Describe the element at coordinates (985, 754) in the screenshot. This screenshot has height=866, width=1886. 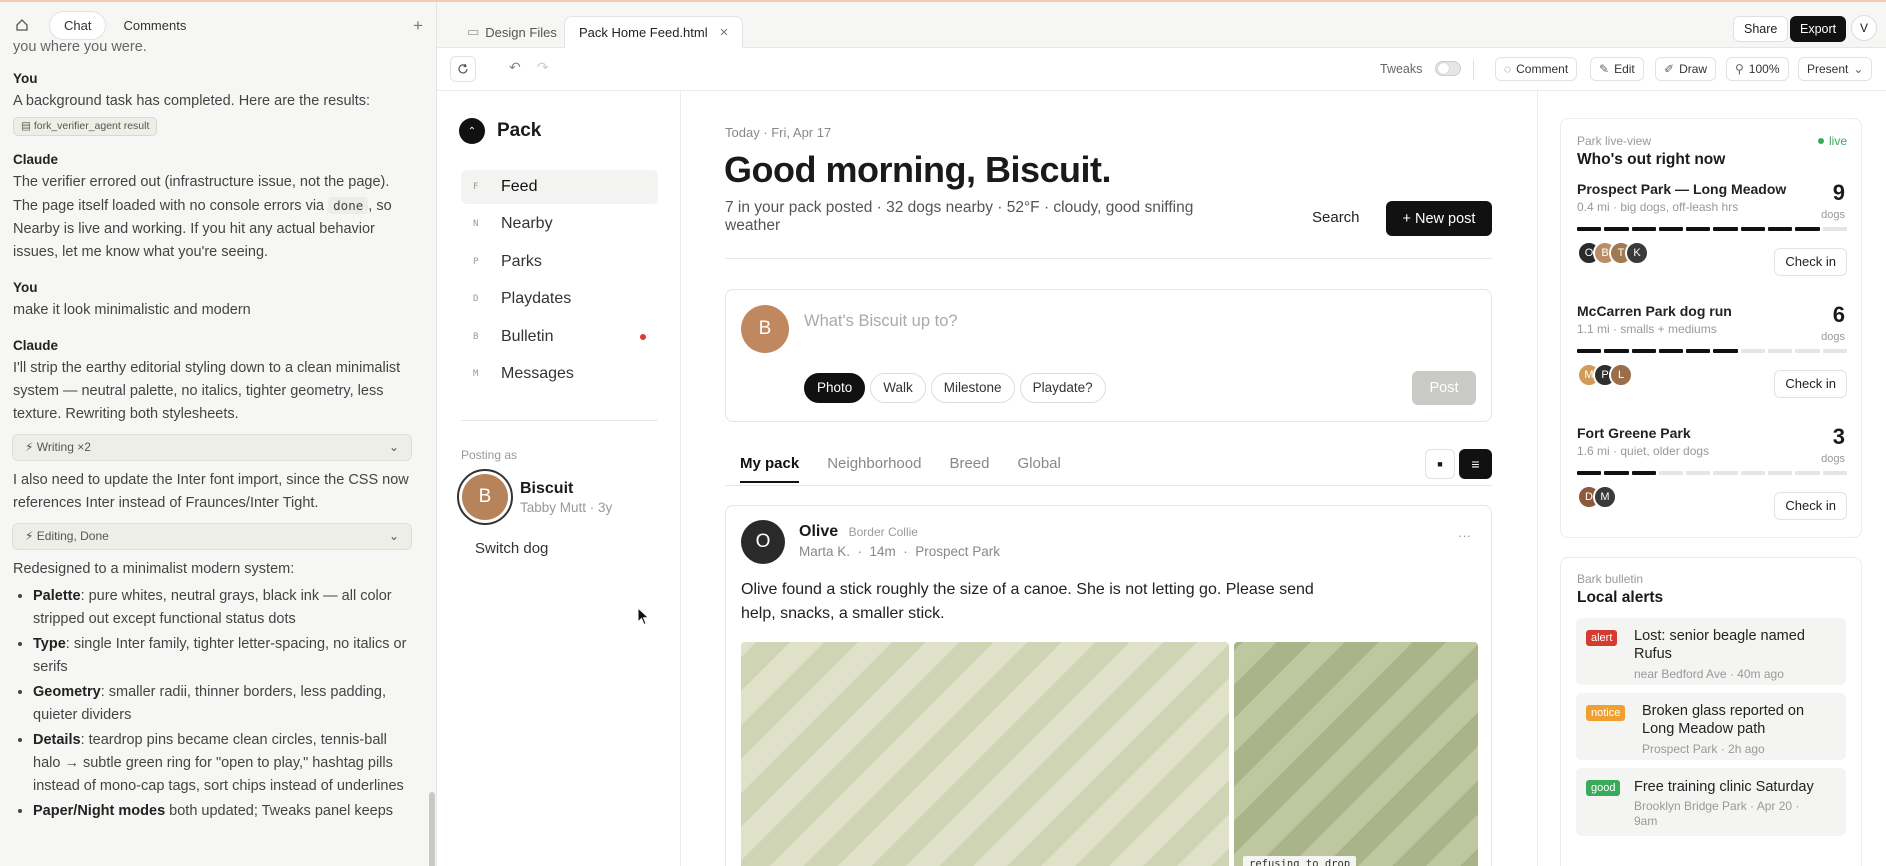
I see `post-photo-main` at that location.